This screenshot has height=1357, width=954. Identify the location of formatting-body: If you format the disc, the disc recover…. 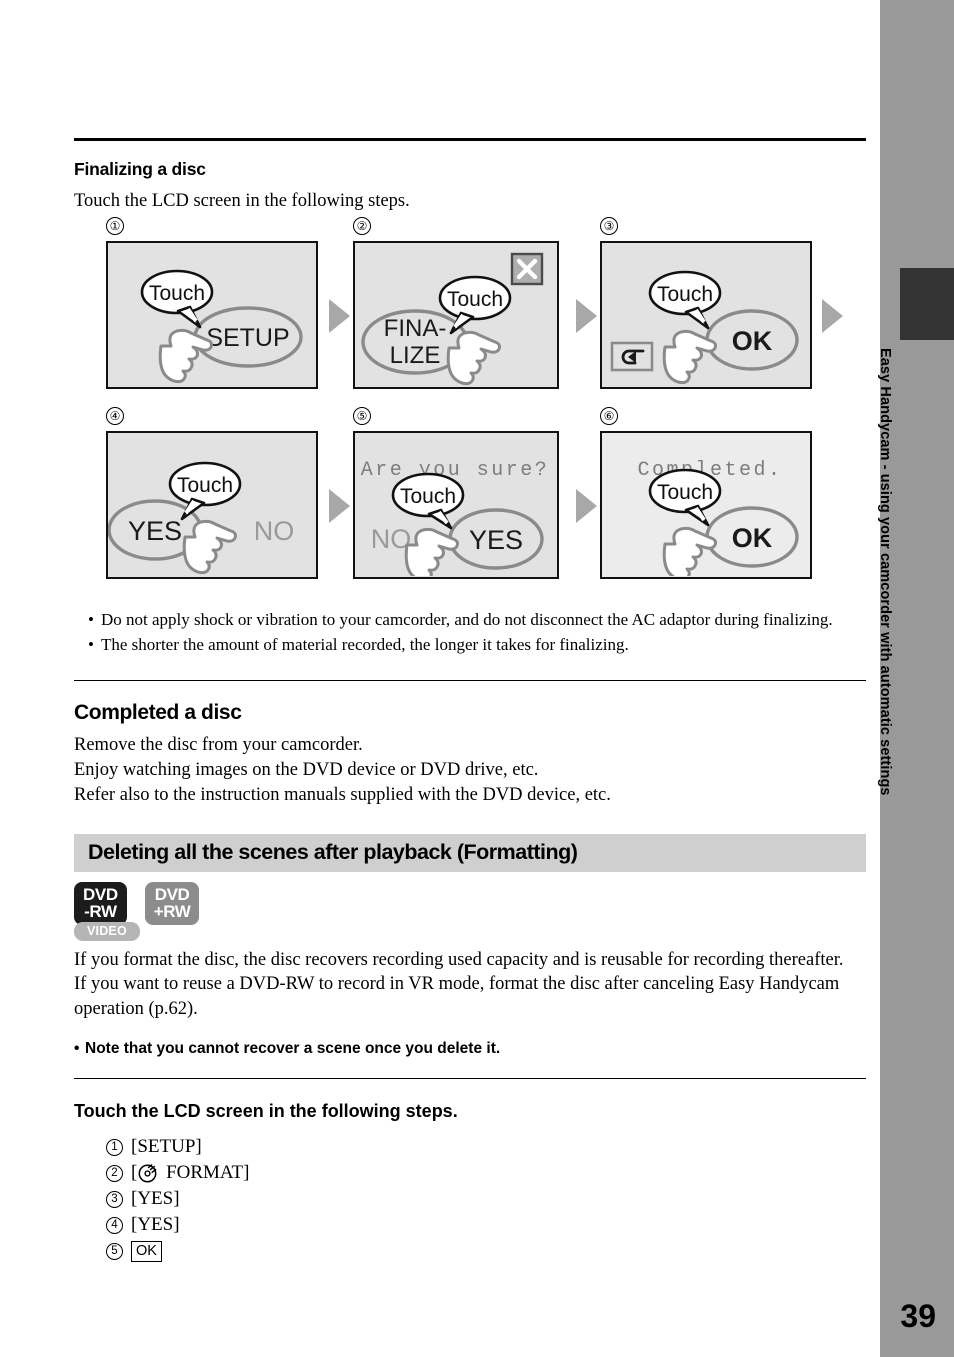
(470, 985).